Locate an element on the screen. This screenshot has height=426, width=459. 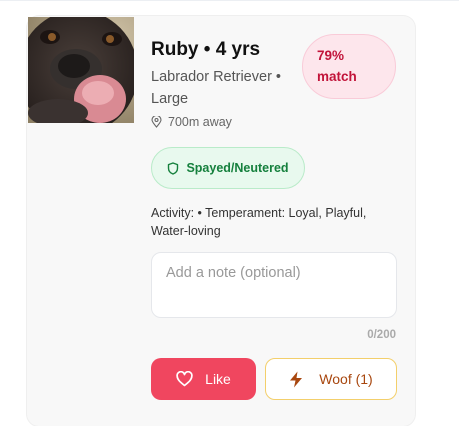
woof-button: Woof (1) is located at coordinates (331, 379).